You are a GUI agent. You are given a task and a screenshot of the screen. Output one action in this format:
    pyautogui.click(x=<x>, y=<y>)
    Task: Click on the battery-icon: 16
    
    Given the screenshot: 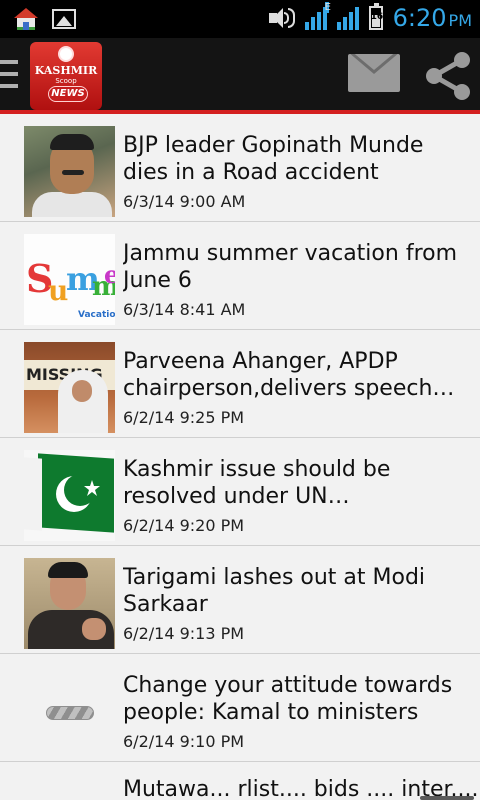 What is the action you would take?
    pyautogui.click(x=376, y=16)
    